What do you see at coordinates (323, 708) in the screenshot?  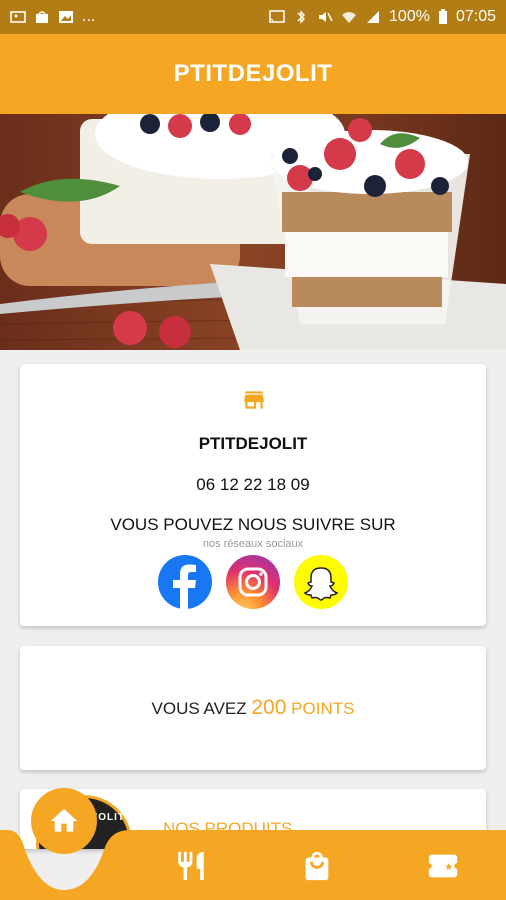 I see `points-suffix: POINTS` at bounding box center [323, 708].